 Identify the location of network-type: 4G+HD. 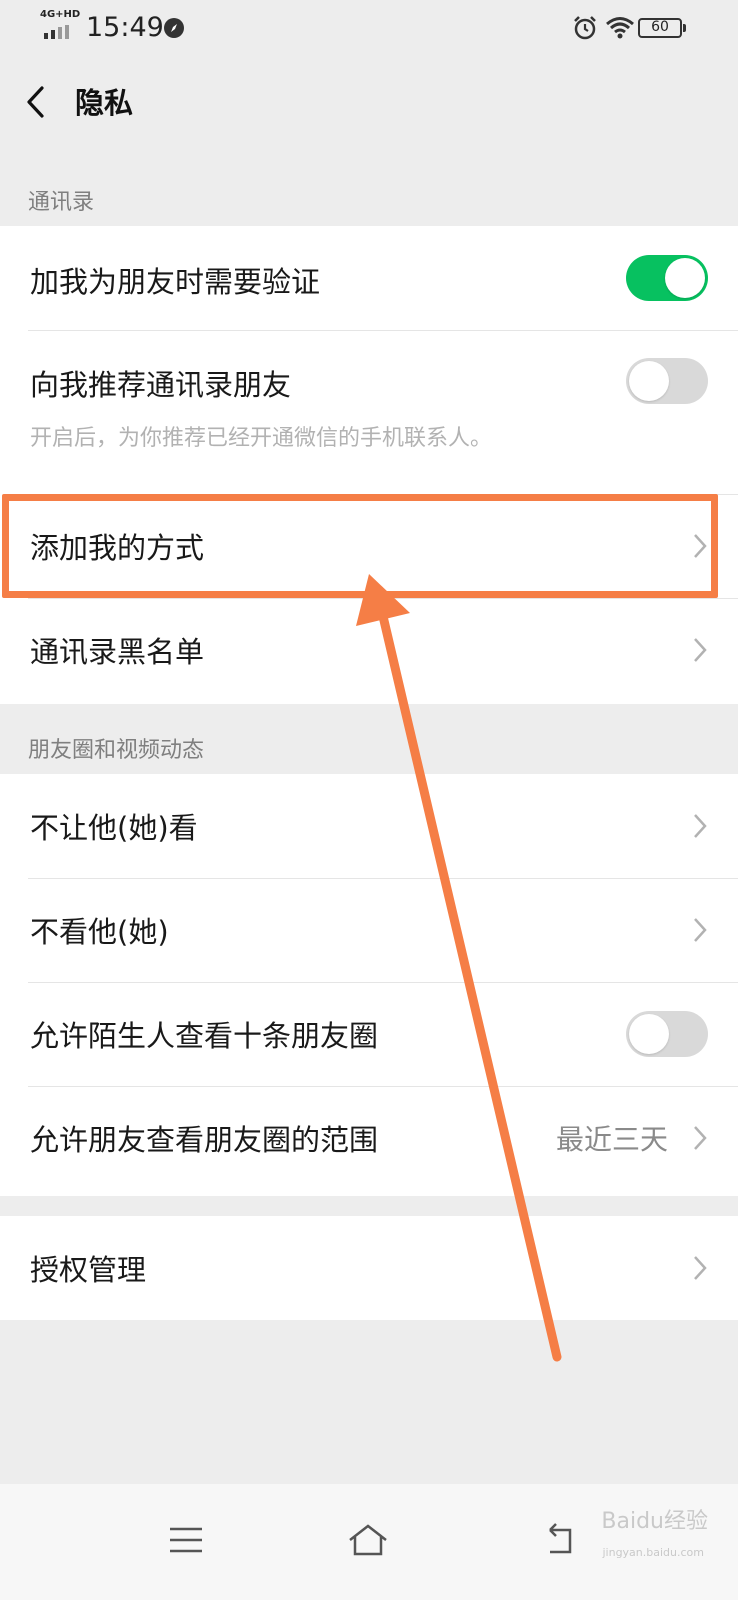
(60, 14).